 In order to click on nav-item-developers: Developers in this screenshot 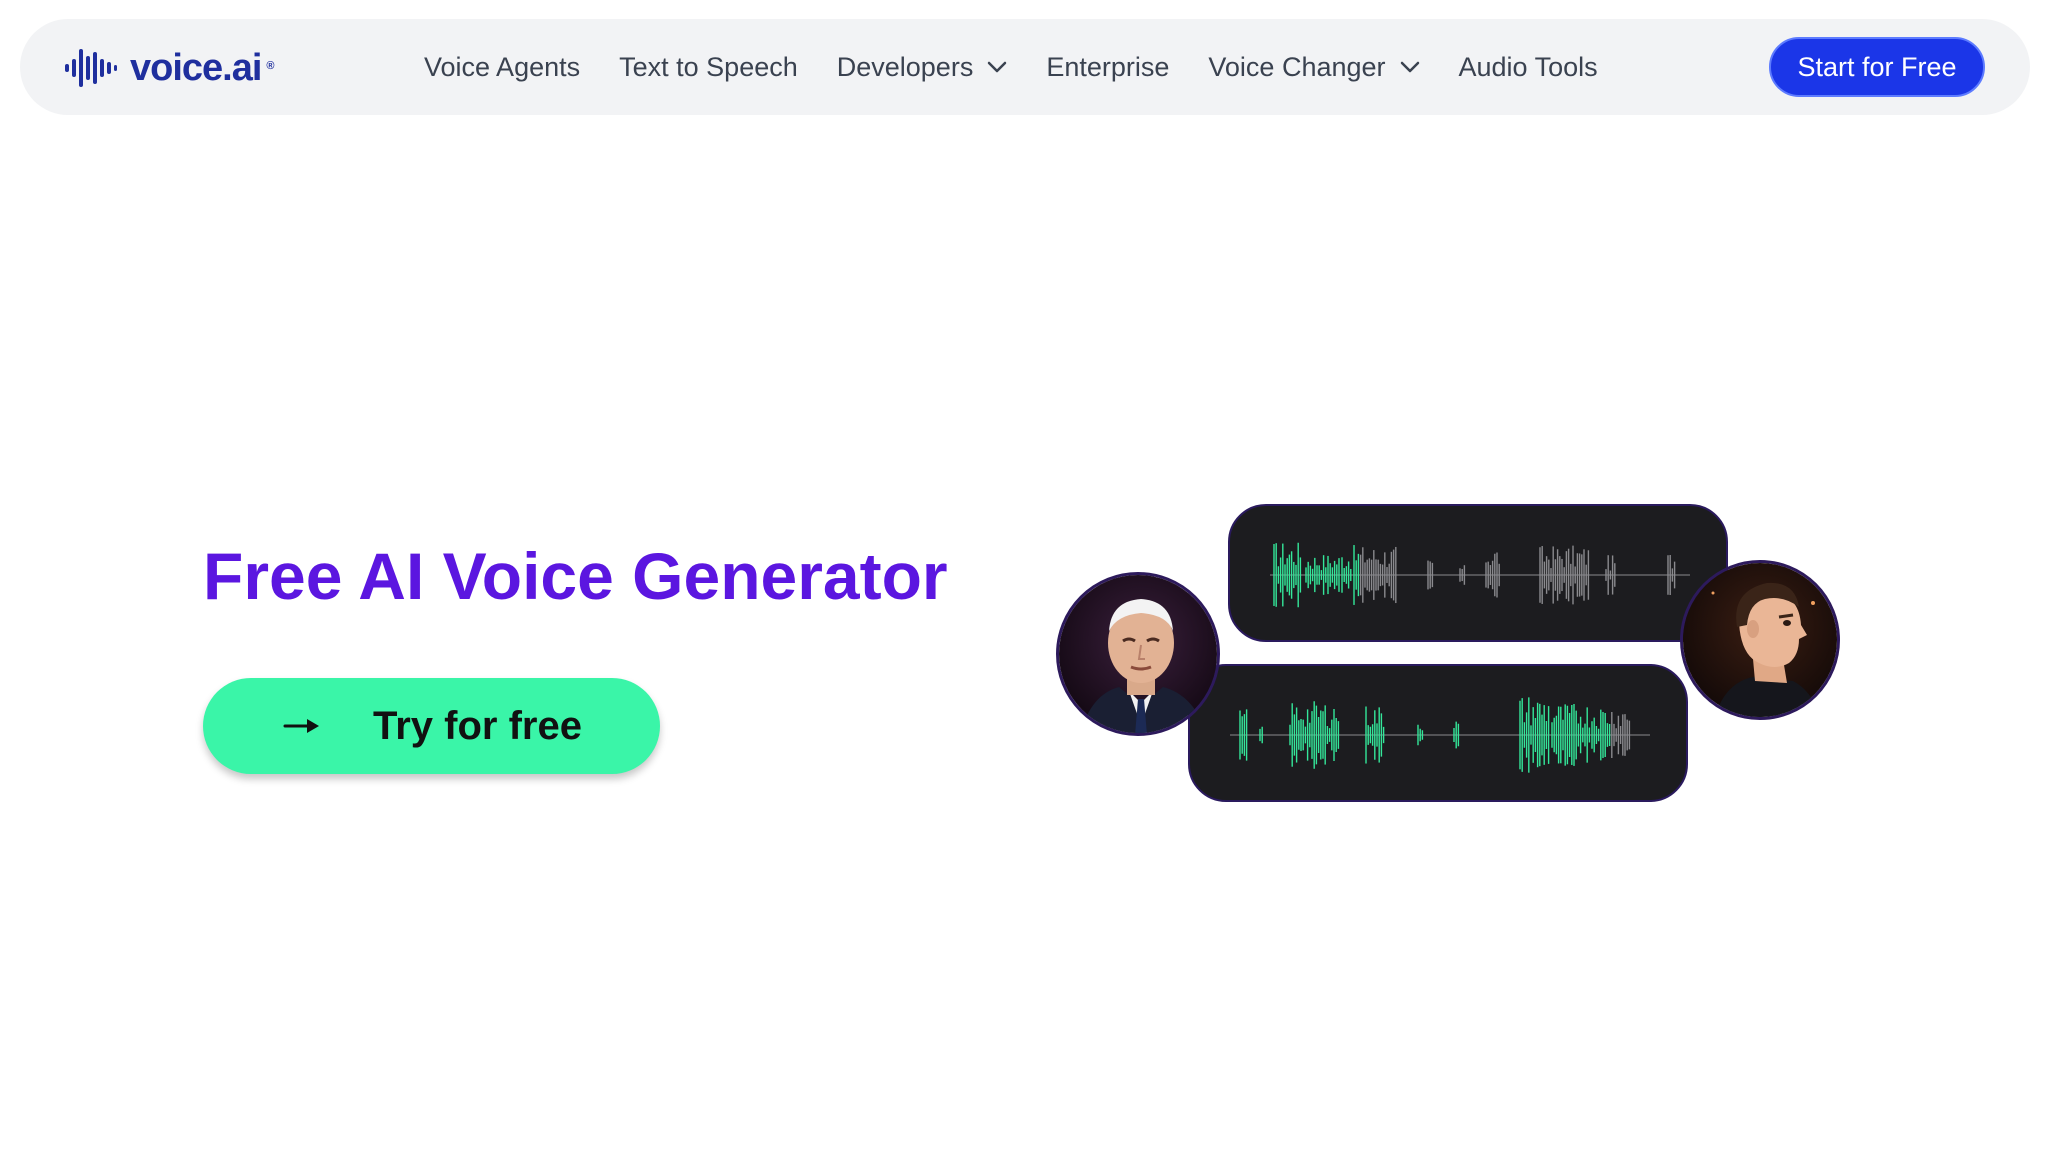, I will do `click(922, 67)`.